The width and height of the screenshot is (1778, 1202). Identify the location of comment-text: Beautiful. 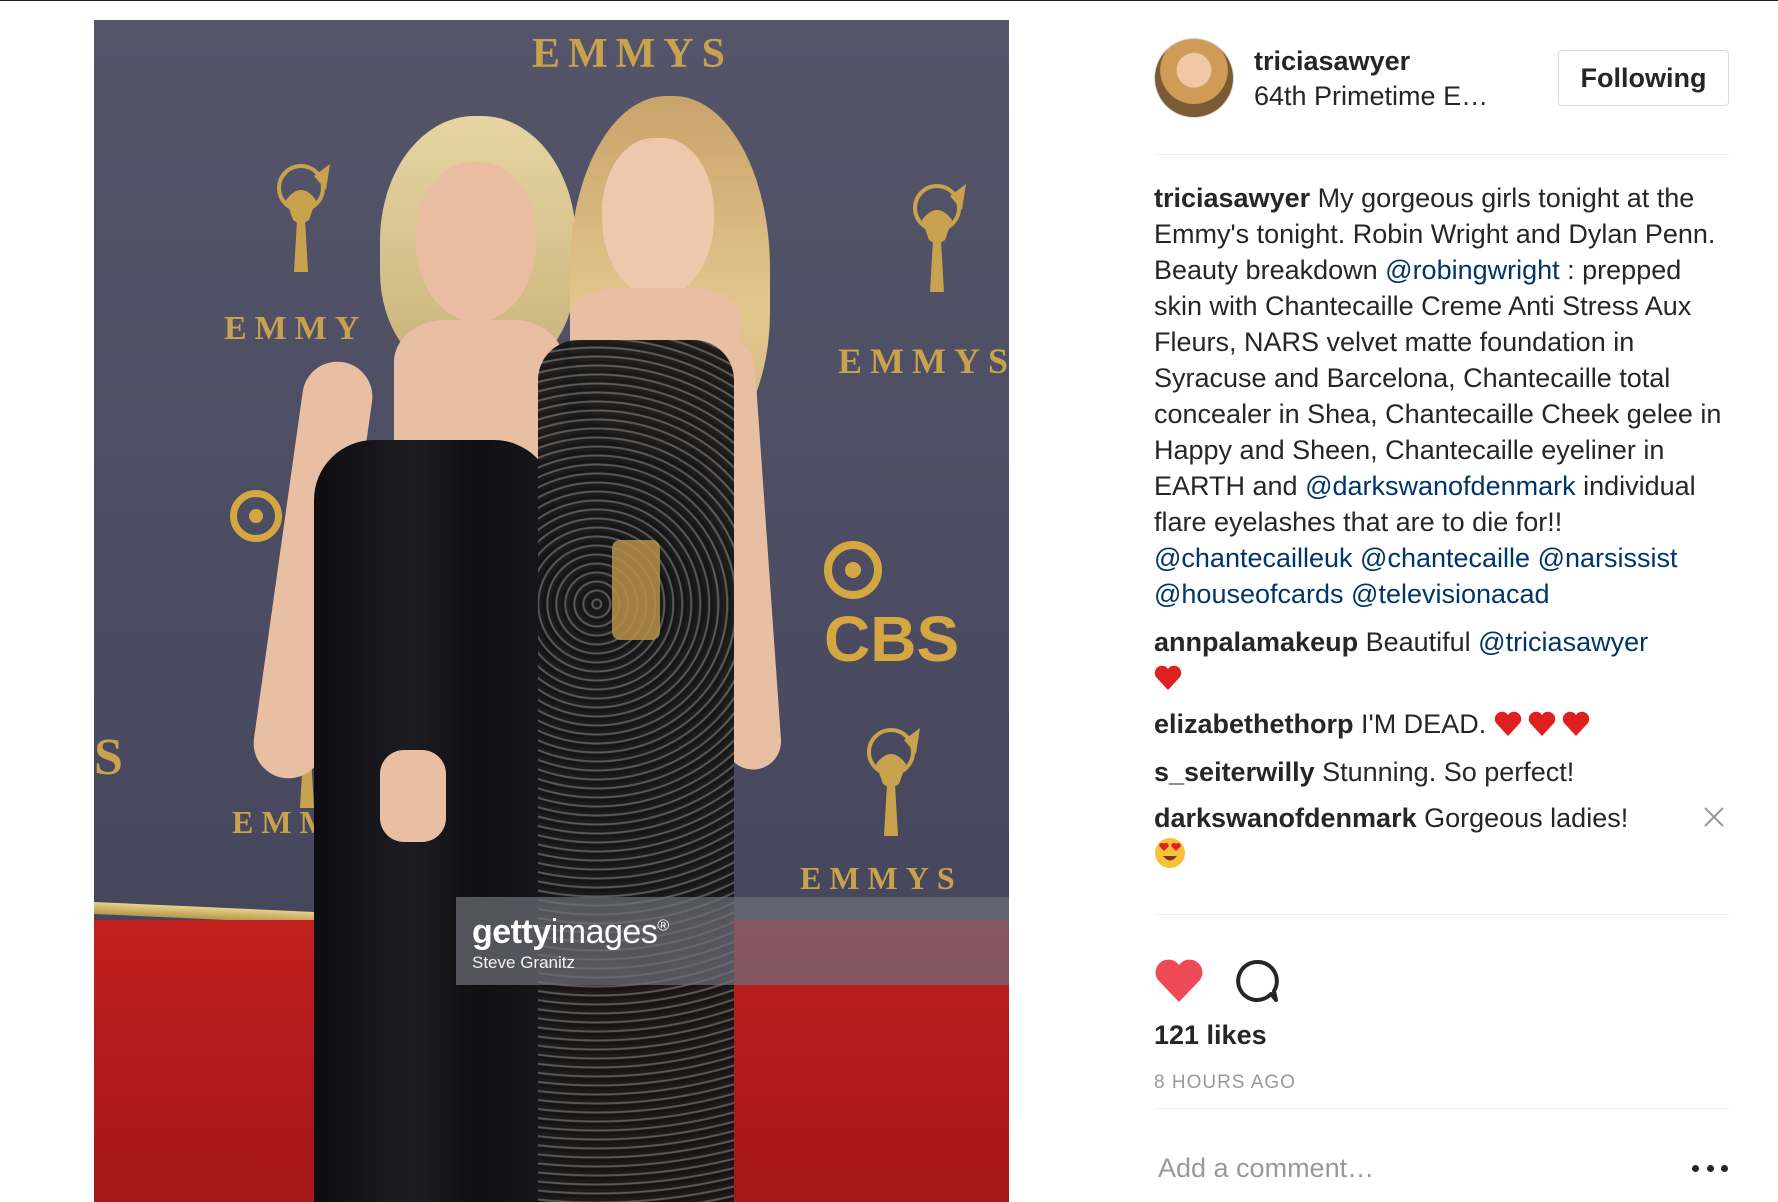
(1418, 642).